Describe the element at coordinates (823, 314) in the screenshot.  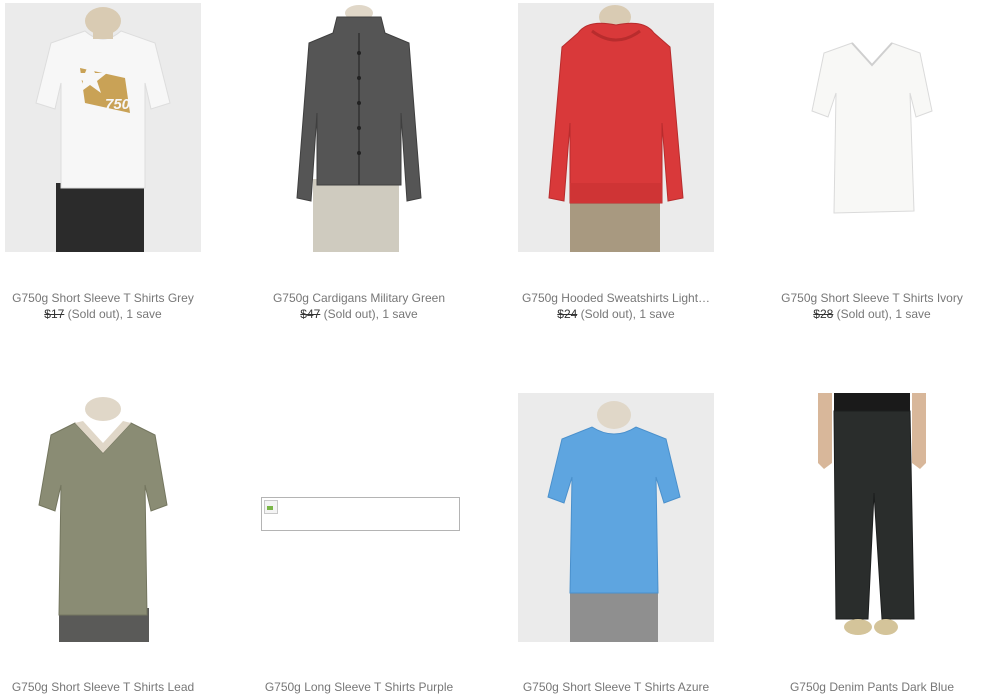
I see `product-price: $28` at that location.